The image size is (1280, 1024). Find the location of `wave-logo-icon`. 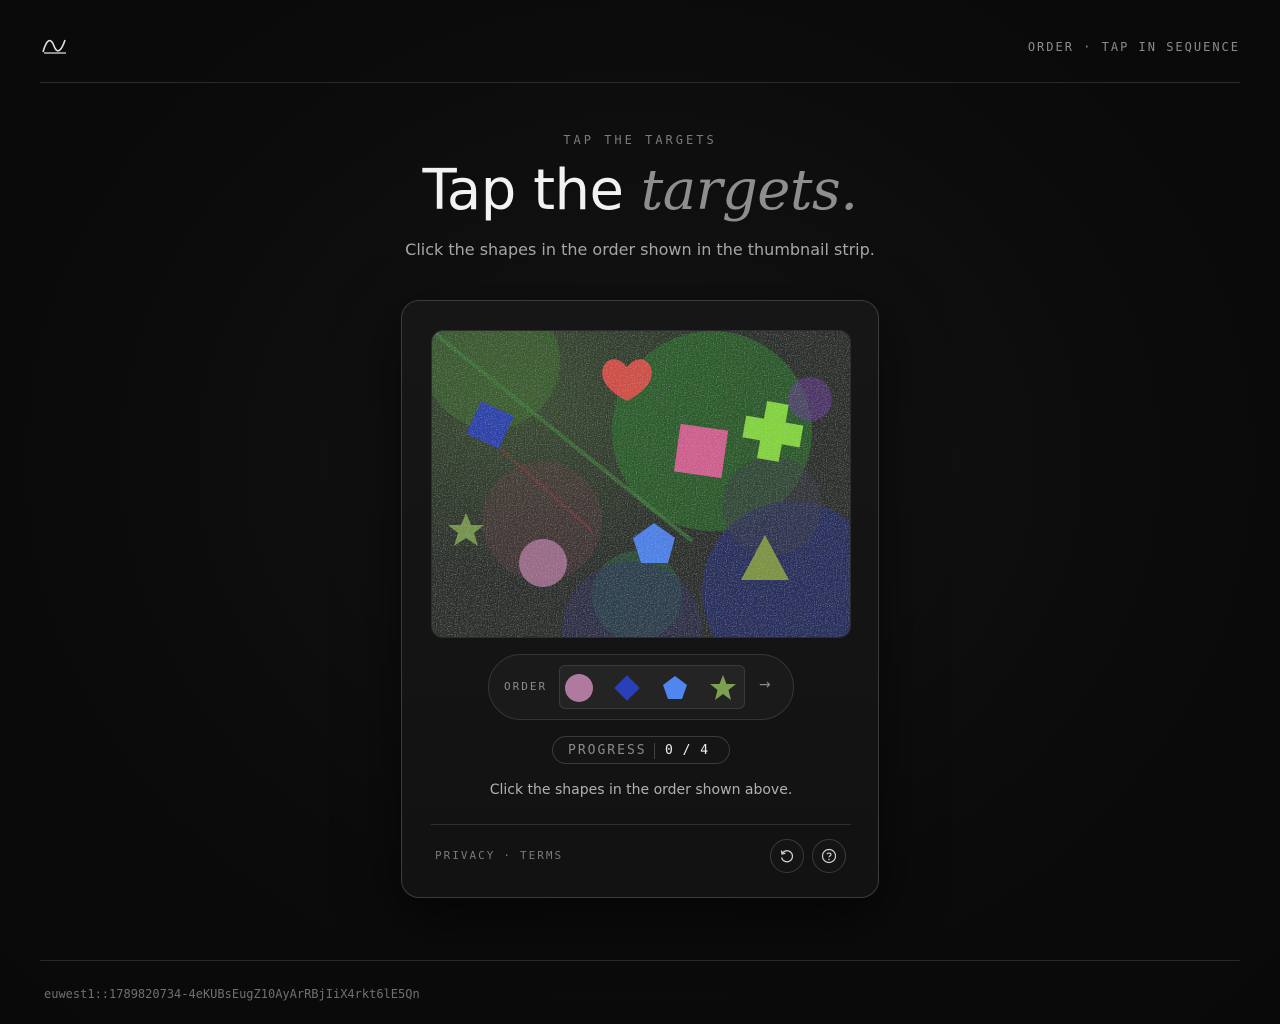

wave-logo-icon is located at coordinates (54, 46).